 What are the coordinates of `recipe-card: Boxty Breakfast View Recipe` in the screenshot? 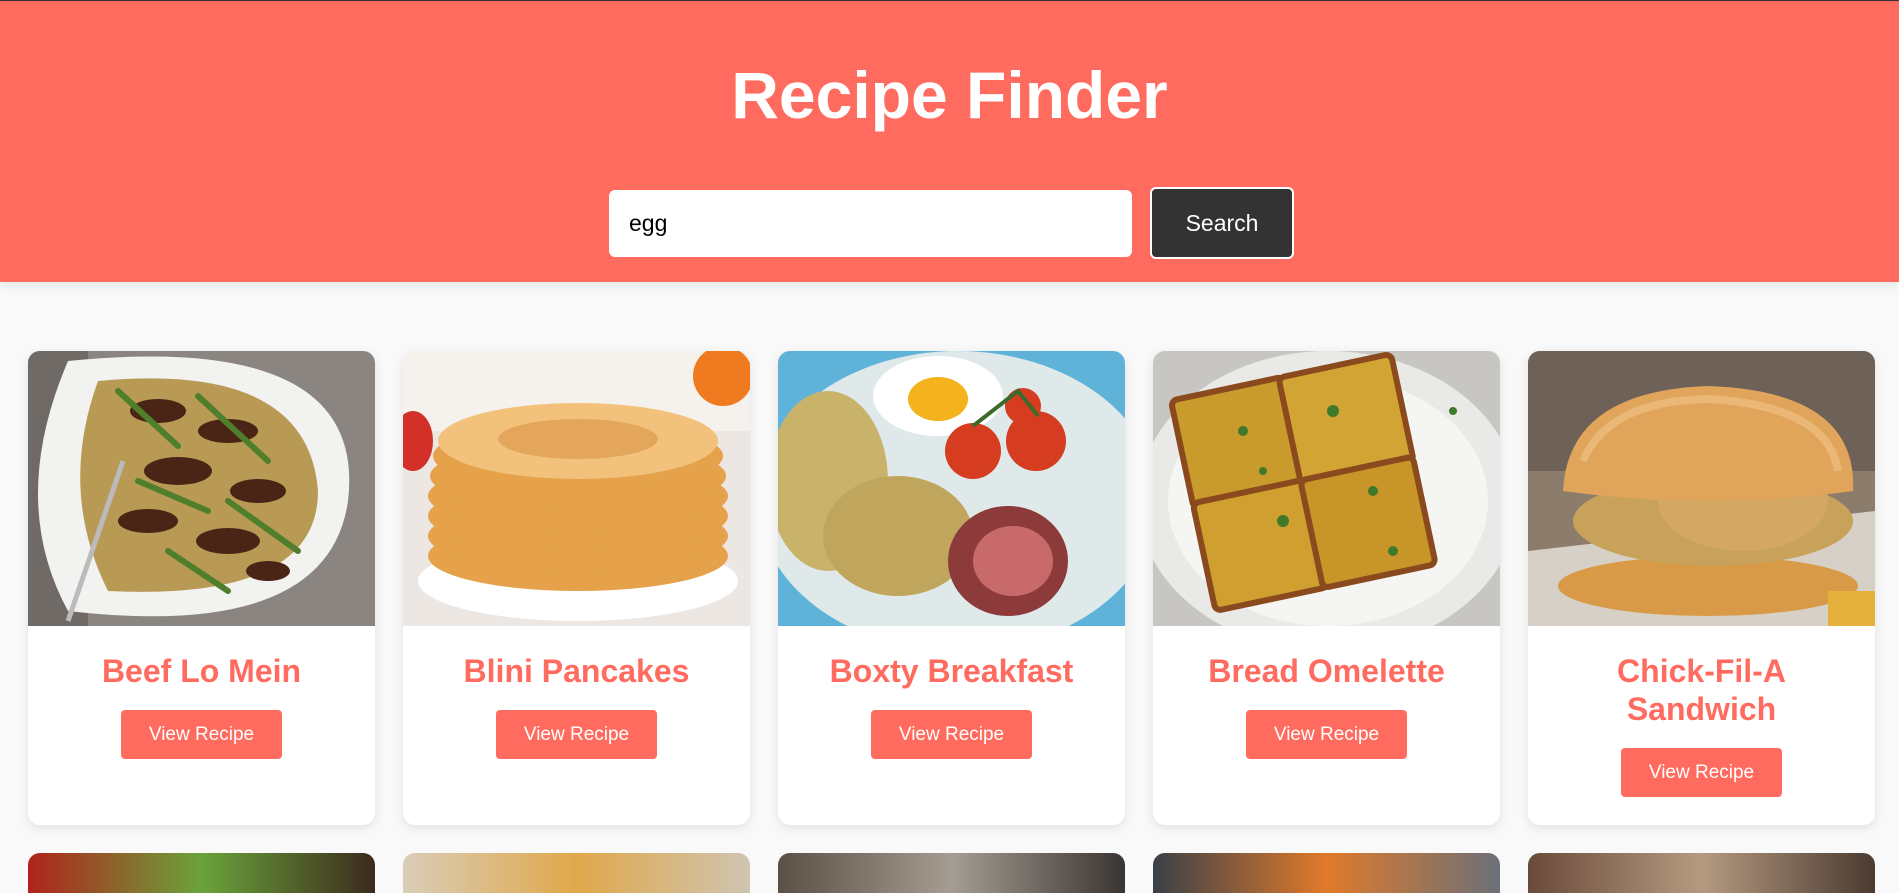 It's located at (951, 588).